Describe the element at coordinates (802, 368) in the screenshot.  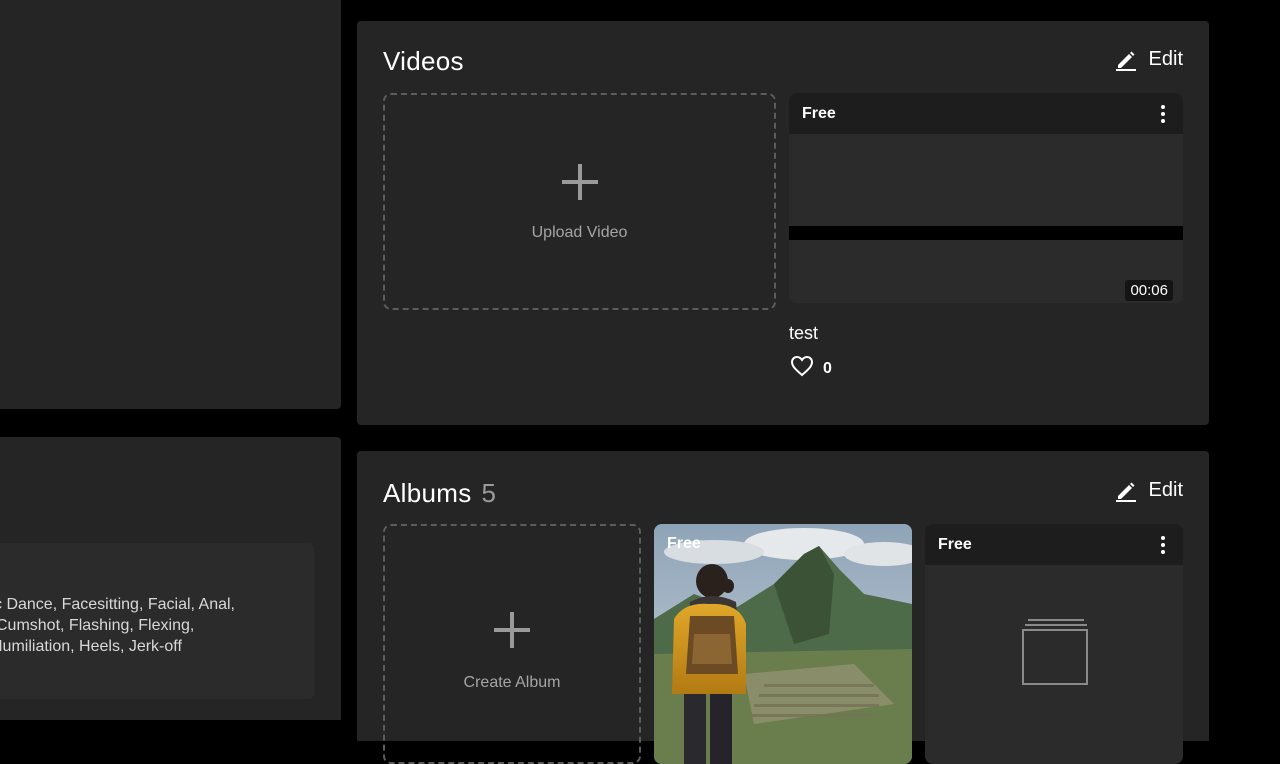
I see `heart-icon` at that location.